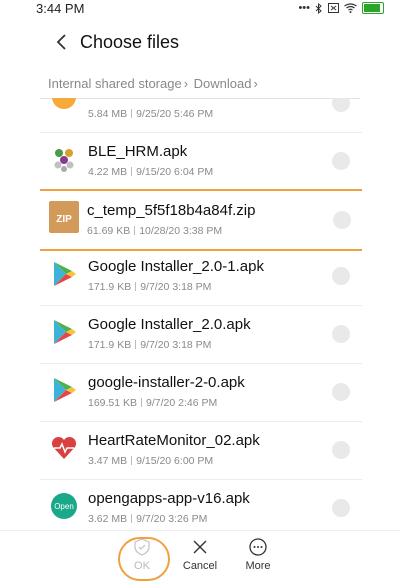  What do you see at coordinates (64, 160) in the screenshot?
I see `apk-molecule-icon` at bounding box center [64, 160].